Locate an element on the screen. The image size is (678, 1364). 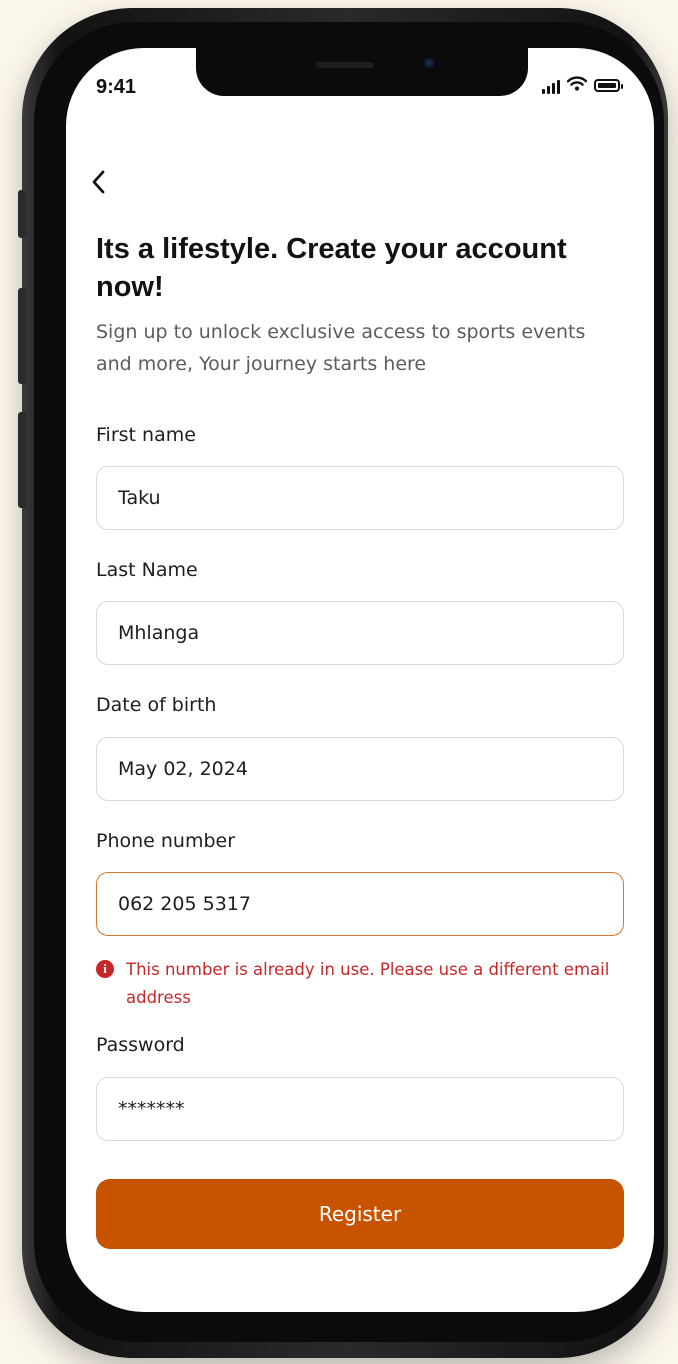
battery-icon is located at coordinates (608, 85).